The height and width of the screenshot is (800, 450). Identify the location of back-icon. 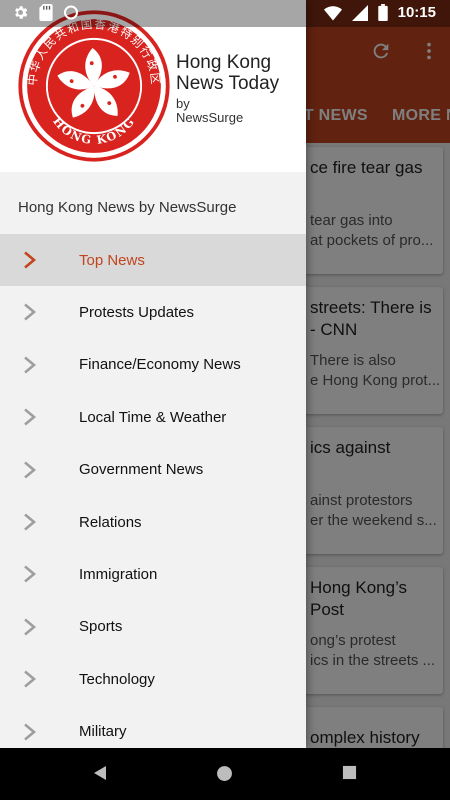
(100, 773).